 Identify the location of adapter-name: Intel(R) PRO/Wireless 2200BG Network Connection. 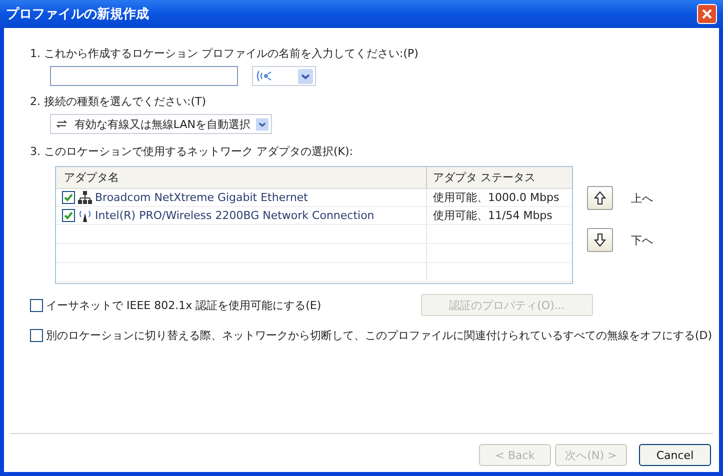
(234, 215).